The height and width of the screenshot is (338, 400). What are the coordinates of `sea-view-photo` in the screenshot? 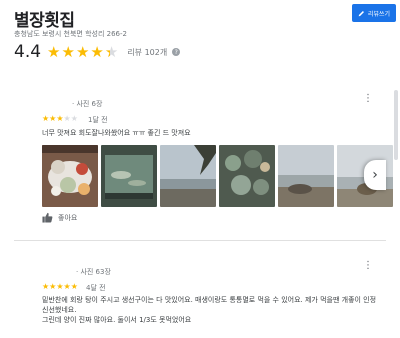 It's located at (188, 176).